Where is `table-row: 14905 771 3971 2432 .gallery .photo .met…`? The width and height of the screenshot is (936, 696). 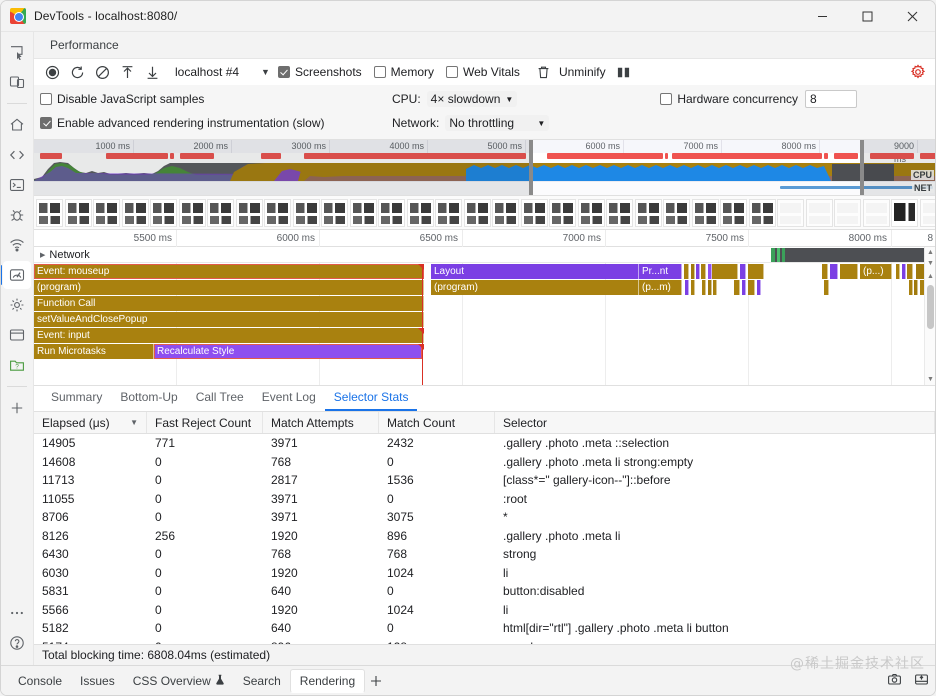 table-row: 14905 771 3971 2432 .gallery .photo .met… is located at coordinates (484, 443).